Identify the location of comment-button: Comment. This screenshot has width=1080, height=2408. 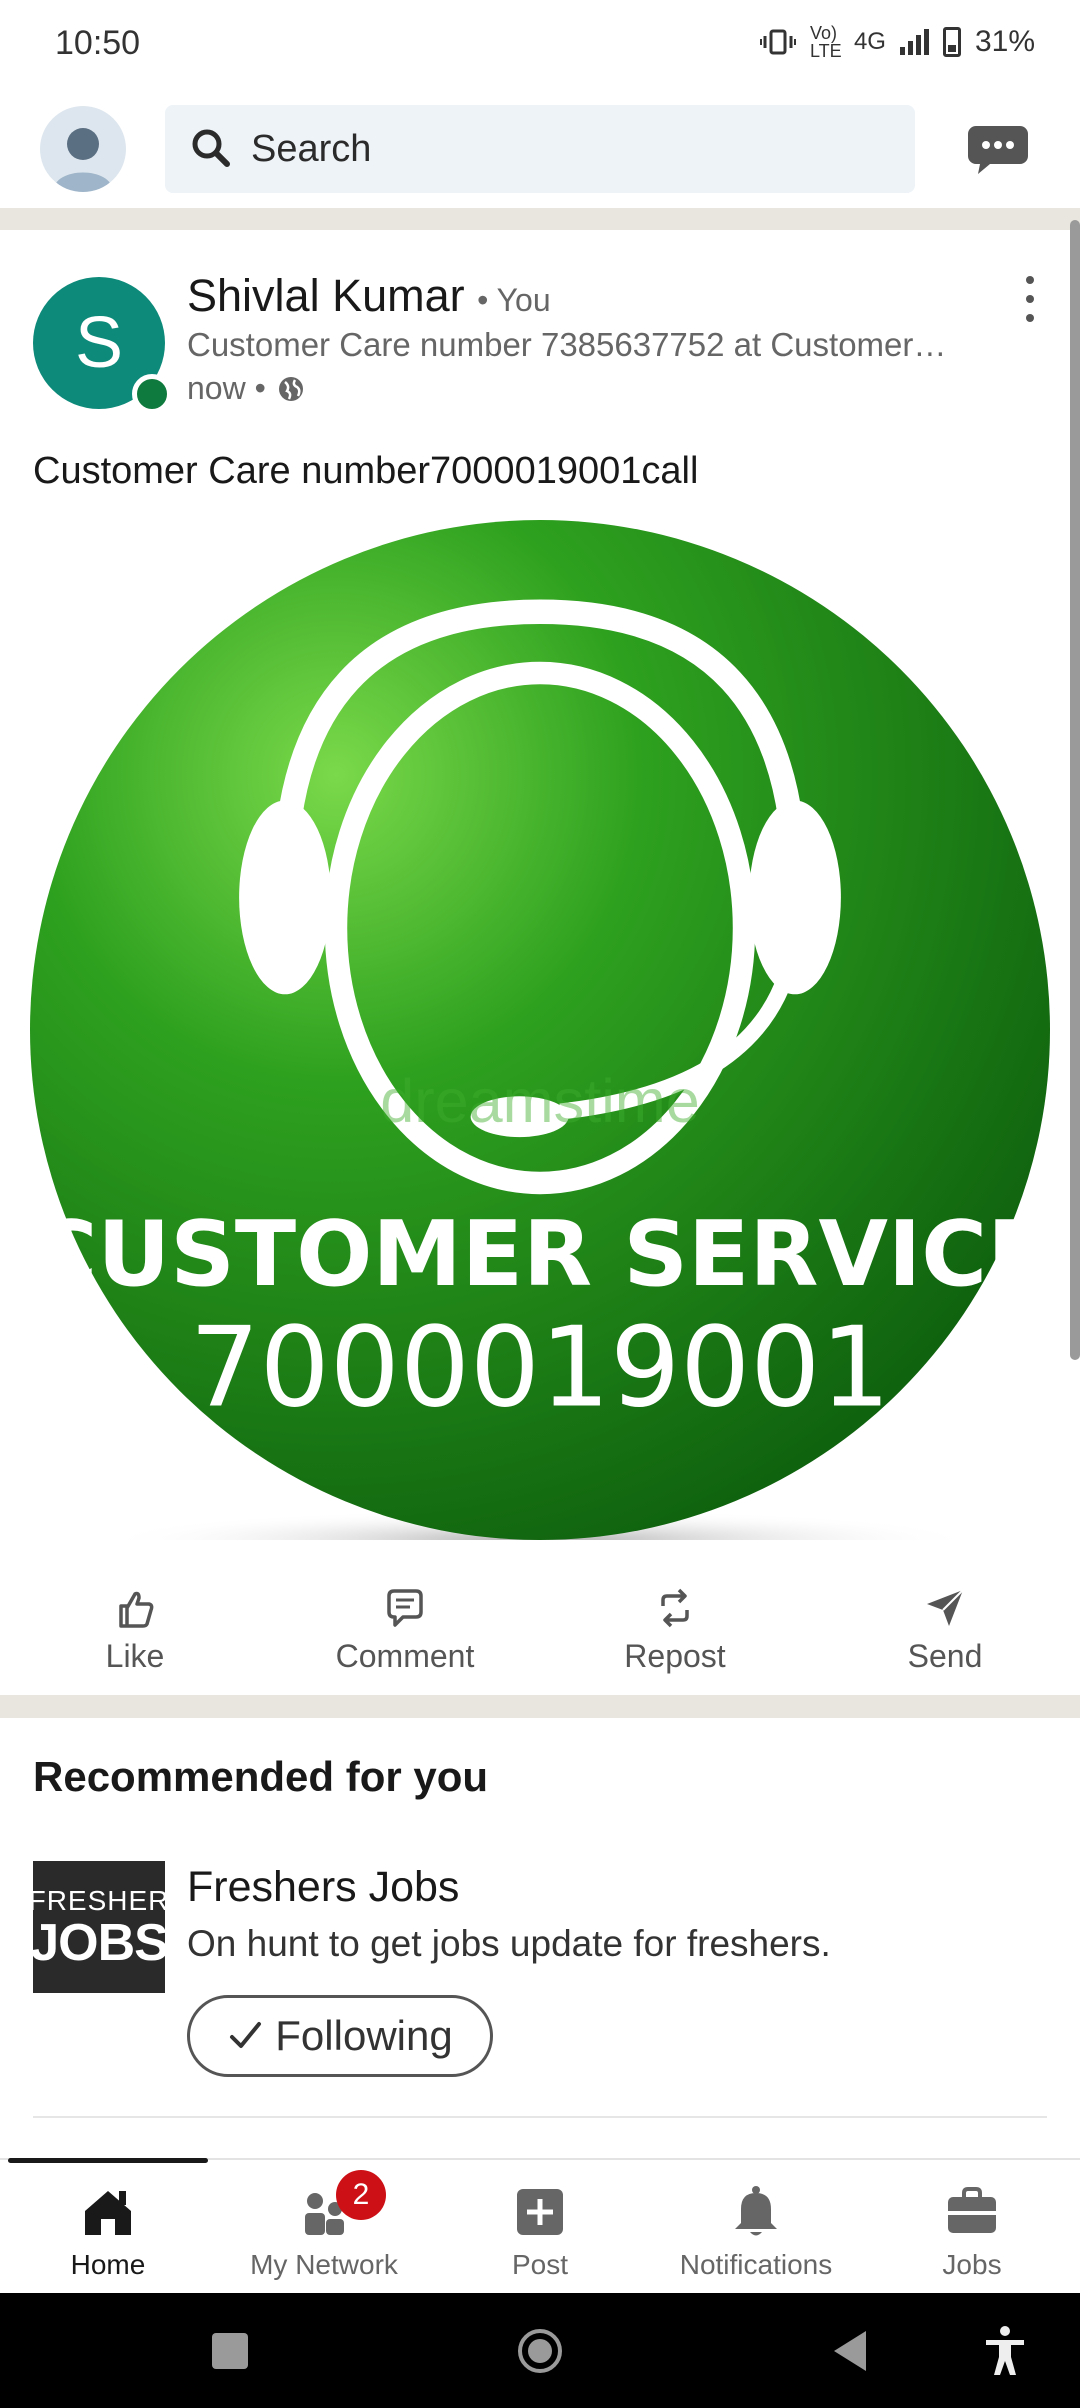
(405, 1630).